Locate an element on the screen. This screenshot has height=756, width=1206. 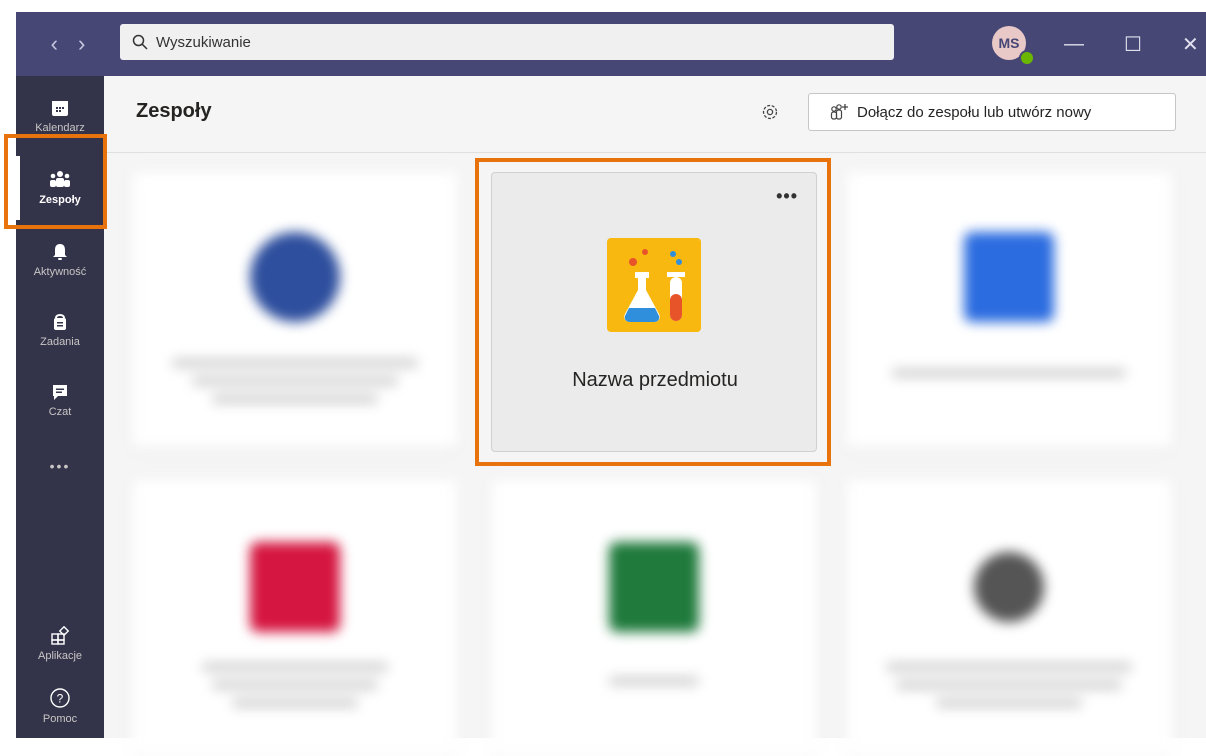
sidebar-item-help: ? Pomoc is located at coordinates (60, 706).